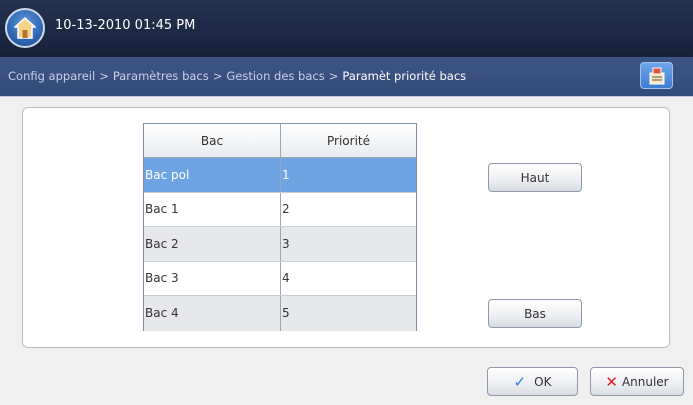  Describe the element at coordinates (520, 381) in the screenshot. I see `checkmark-icon: ✓` at that location.